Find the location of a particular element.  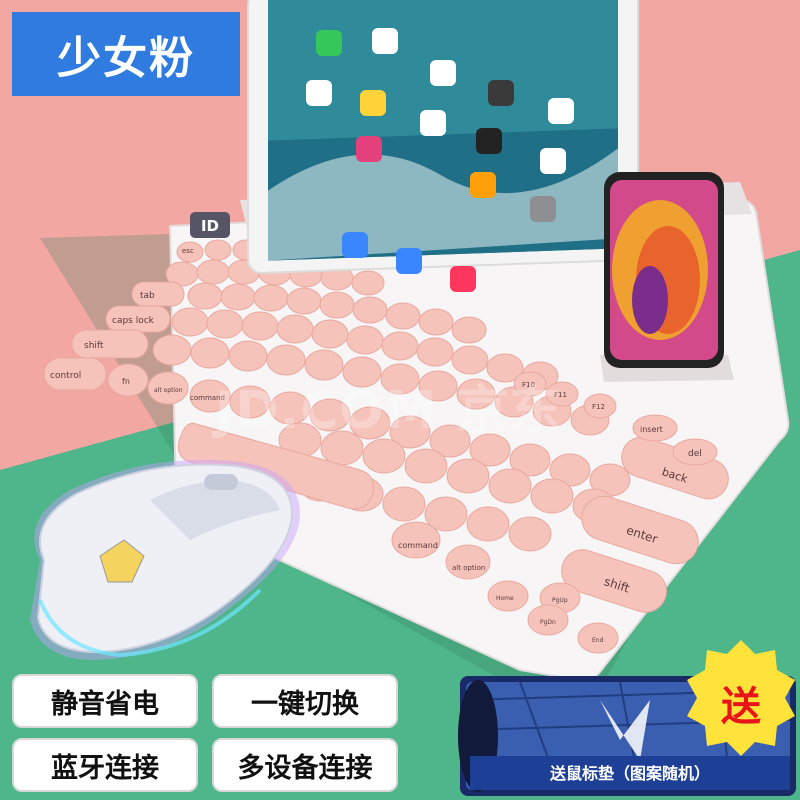

title-badge: 少女粉 is located at coordinates (126, 54).